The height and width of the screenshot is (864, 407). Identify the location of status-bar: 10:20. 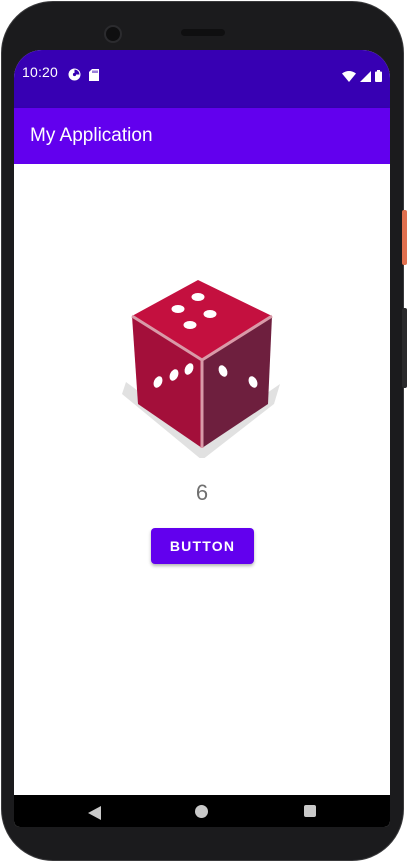
(202, 79).